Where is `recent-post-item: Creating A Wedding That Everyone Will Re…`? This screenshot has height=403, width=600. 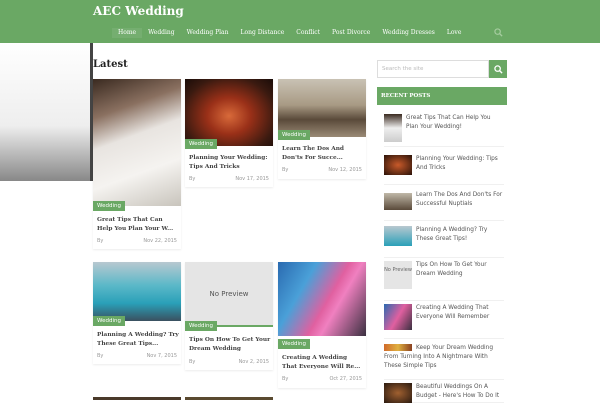 recent-post-item: Creating A Wedding That Everyone Will Re… is located at coordinates (444, 321).